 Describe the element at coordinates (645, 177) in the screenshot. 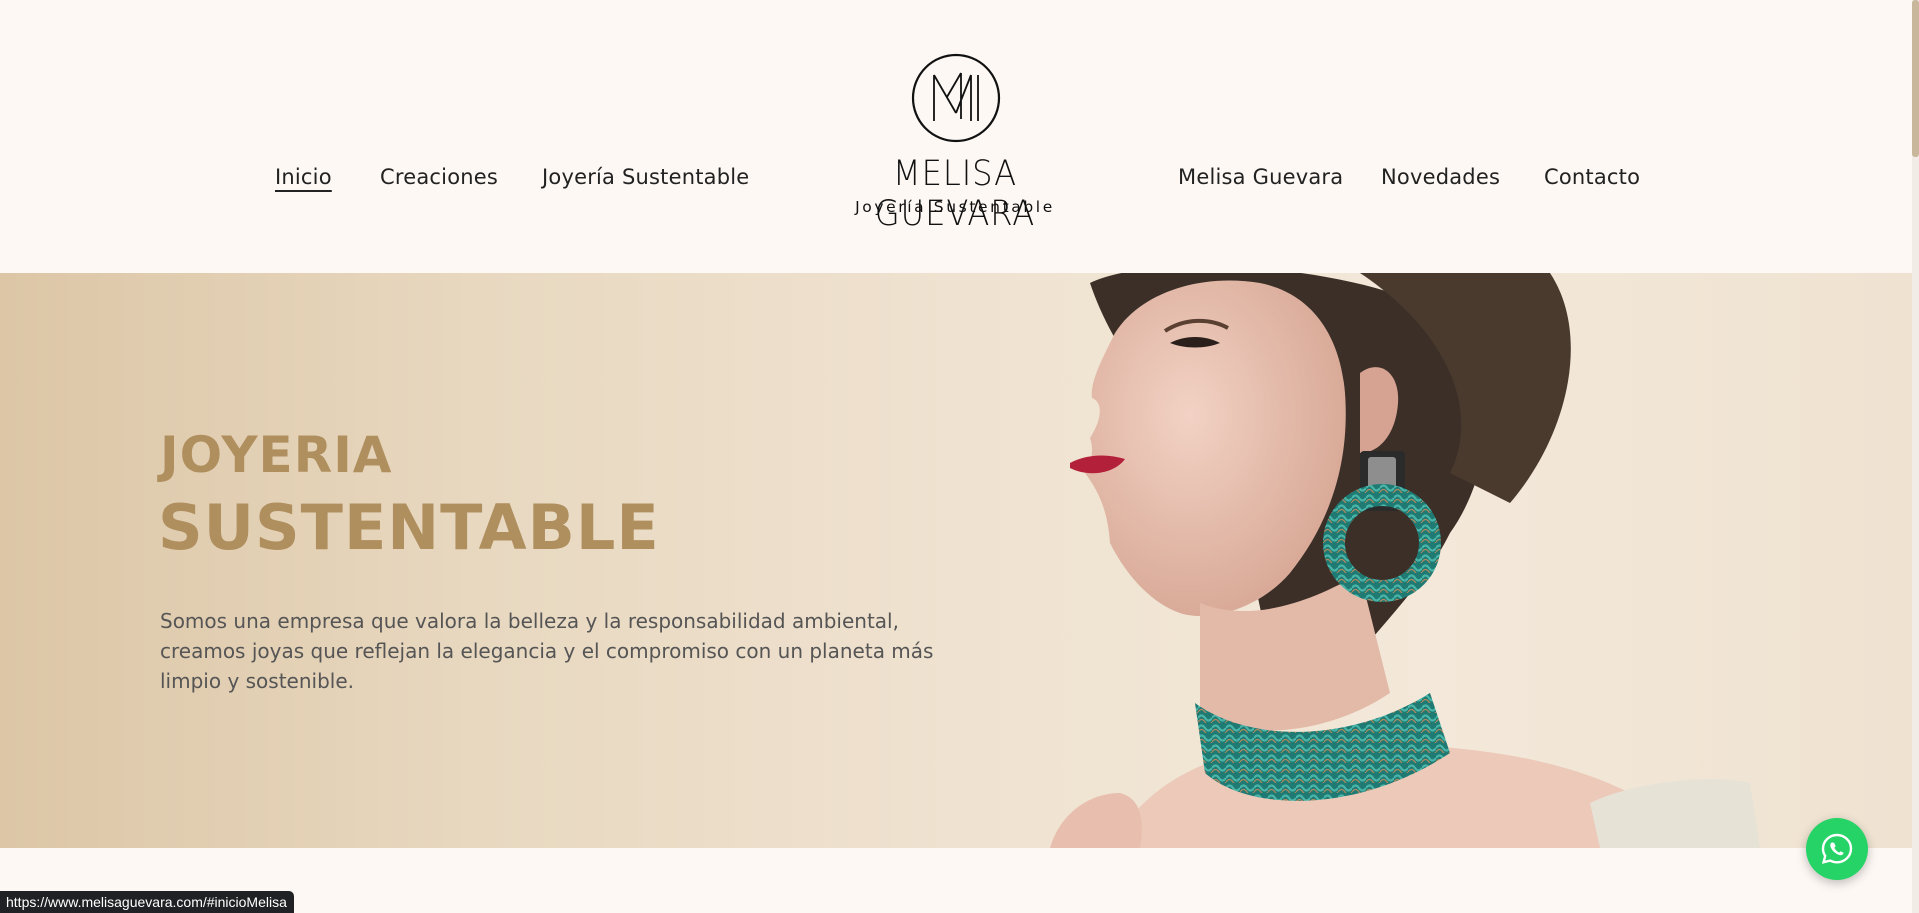

I see `nav-link-joyeria-sustentable: Joyería Sustentable` at that location.